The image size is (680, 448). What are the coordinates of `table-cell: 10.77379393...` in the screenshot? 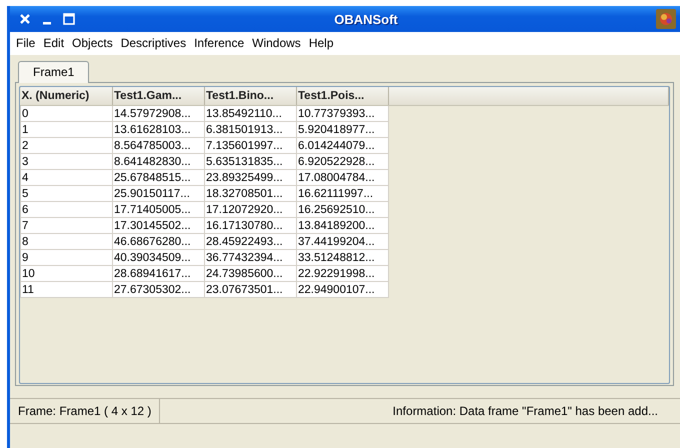 It's located at (342, 114).